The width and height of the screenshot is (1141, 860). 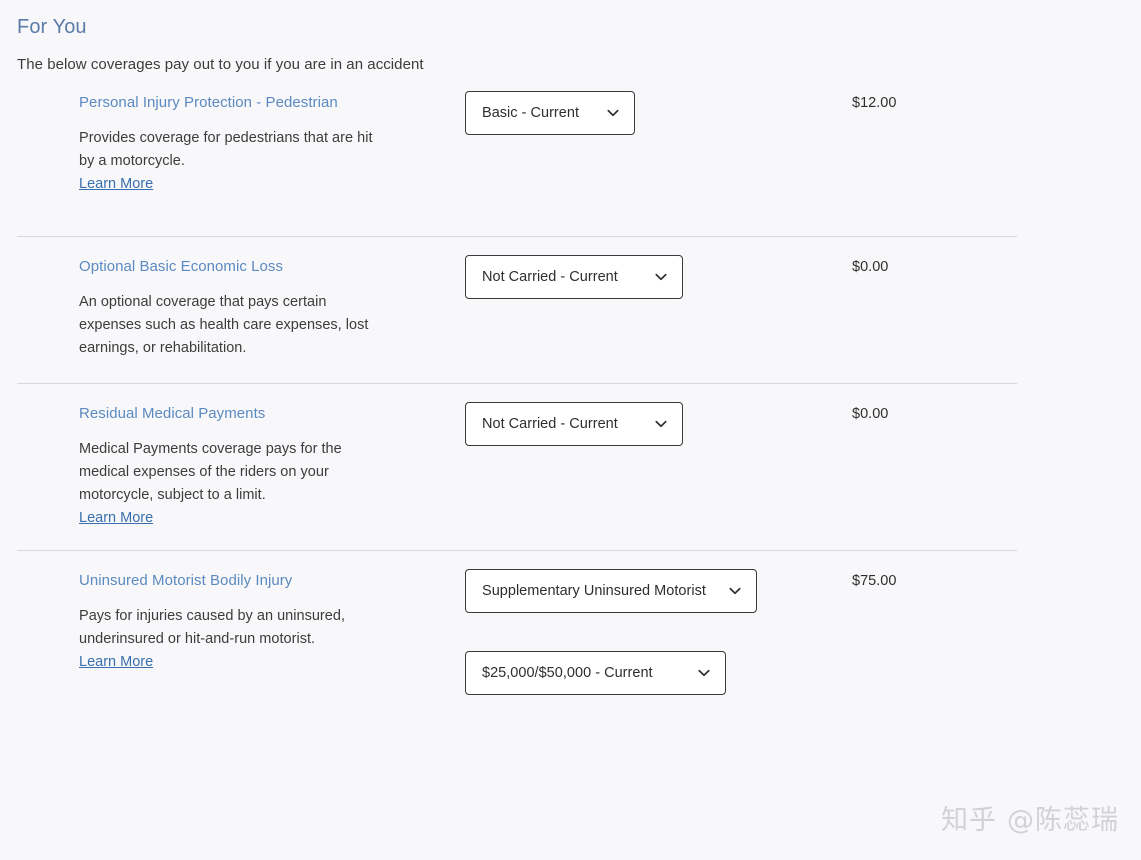 I want to click on coverage-select-label: Basic - Current, so click(x=530, y=113).